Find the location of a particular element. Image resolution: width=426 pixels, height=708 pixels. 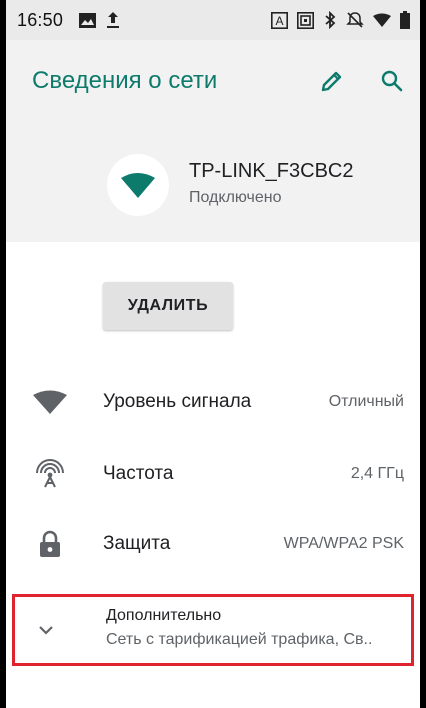

detail-label: Защита is located at coordinates (137, 543).